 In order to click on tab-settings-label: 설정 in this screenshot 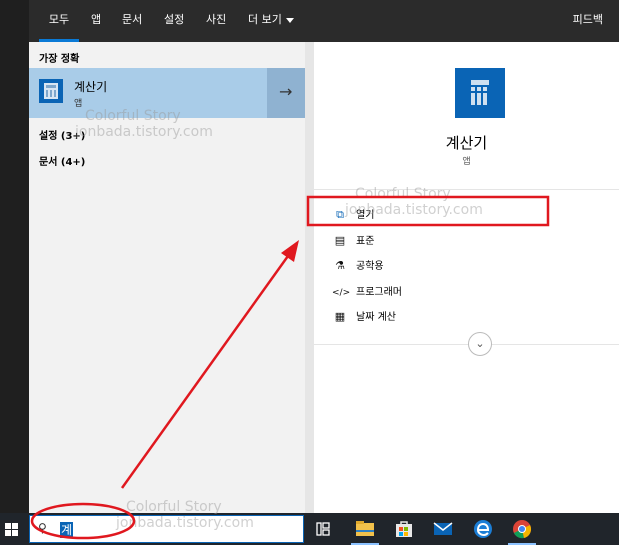, I will do `click(174, 19)`.